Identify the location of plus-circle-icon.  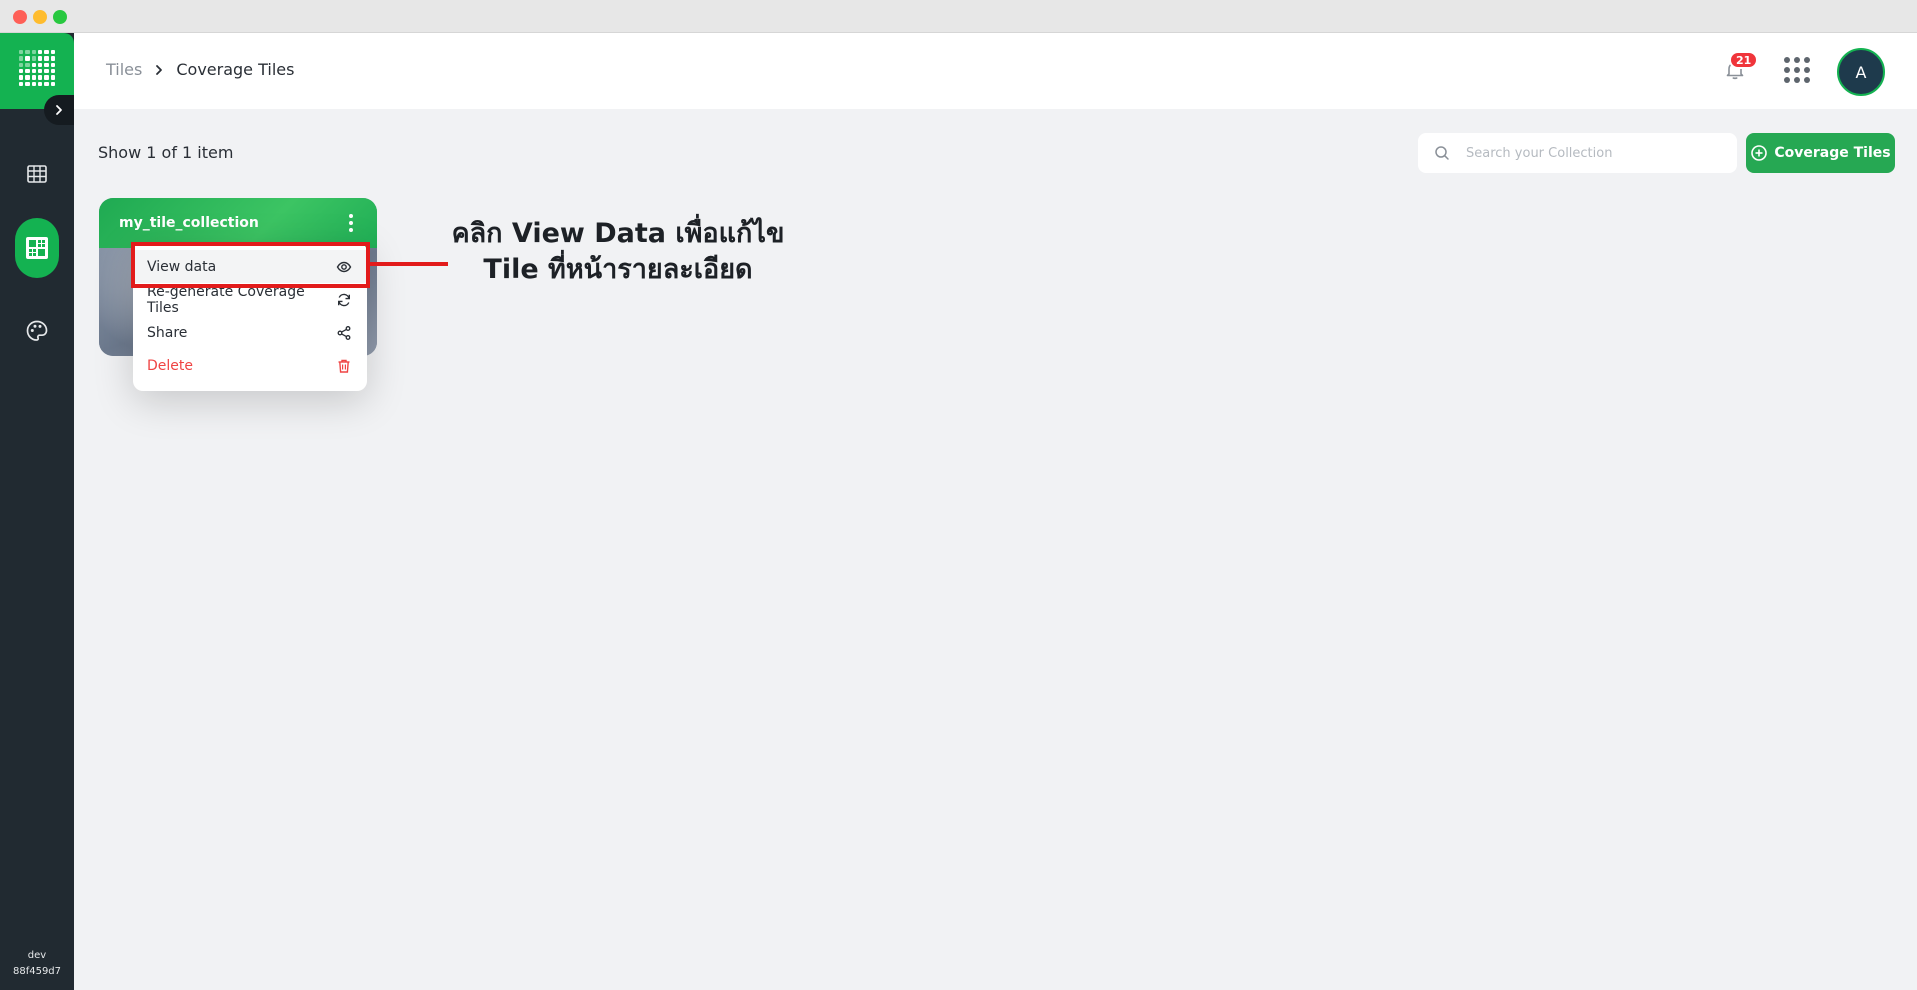
(1759, 153).